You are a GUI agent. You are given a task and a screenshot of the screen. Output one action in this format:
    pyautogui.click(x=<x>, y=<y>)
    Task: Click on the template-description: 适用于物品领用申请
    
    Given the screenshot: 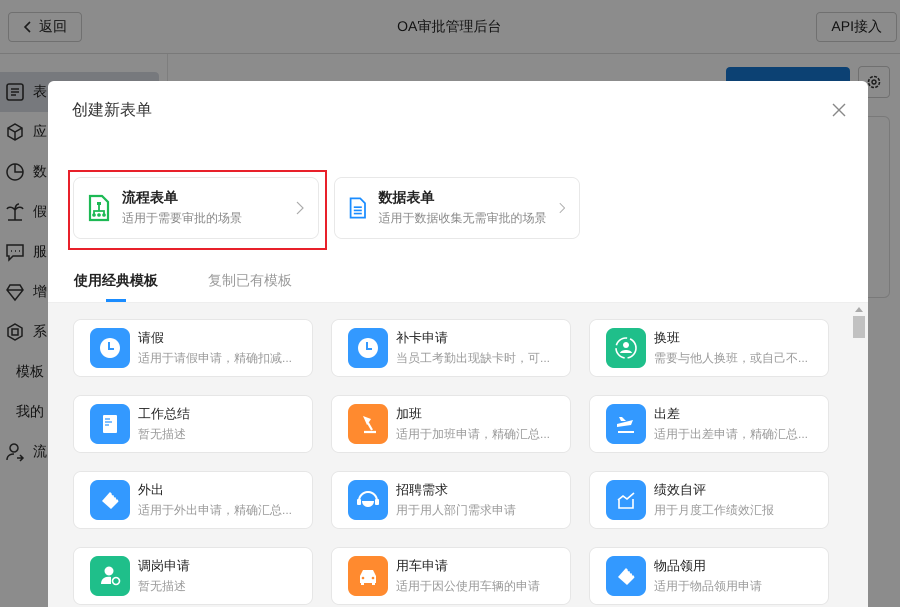 What is the action you would take?
    pyautogui.click(x=708, y=586)
    